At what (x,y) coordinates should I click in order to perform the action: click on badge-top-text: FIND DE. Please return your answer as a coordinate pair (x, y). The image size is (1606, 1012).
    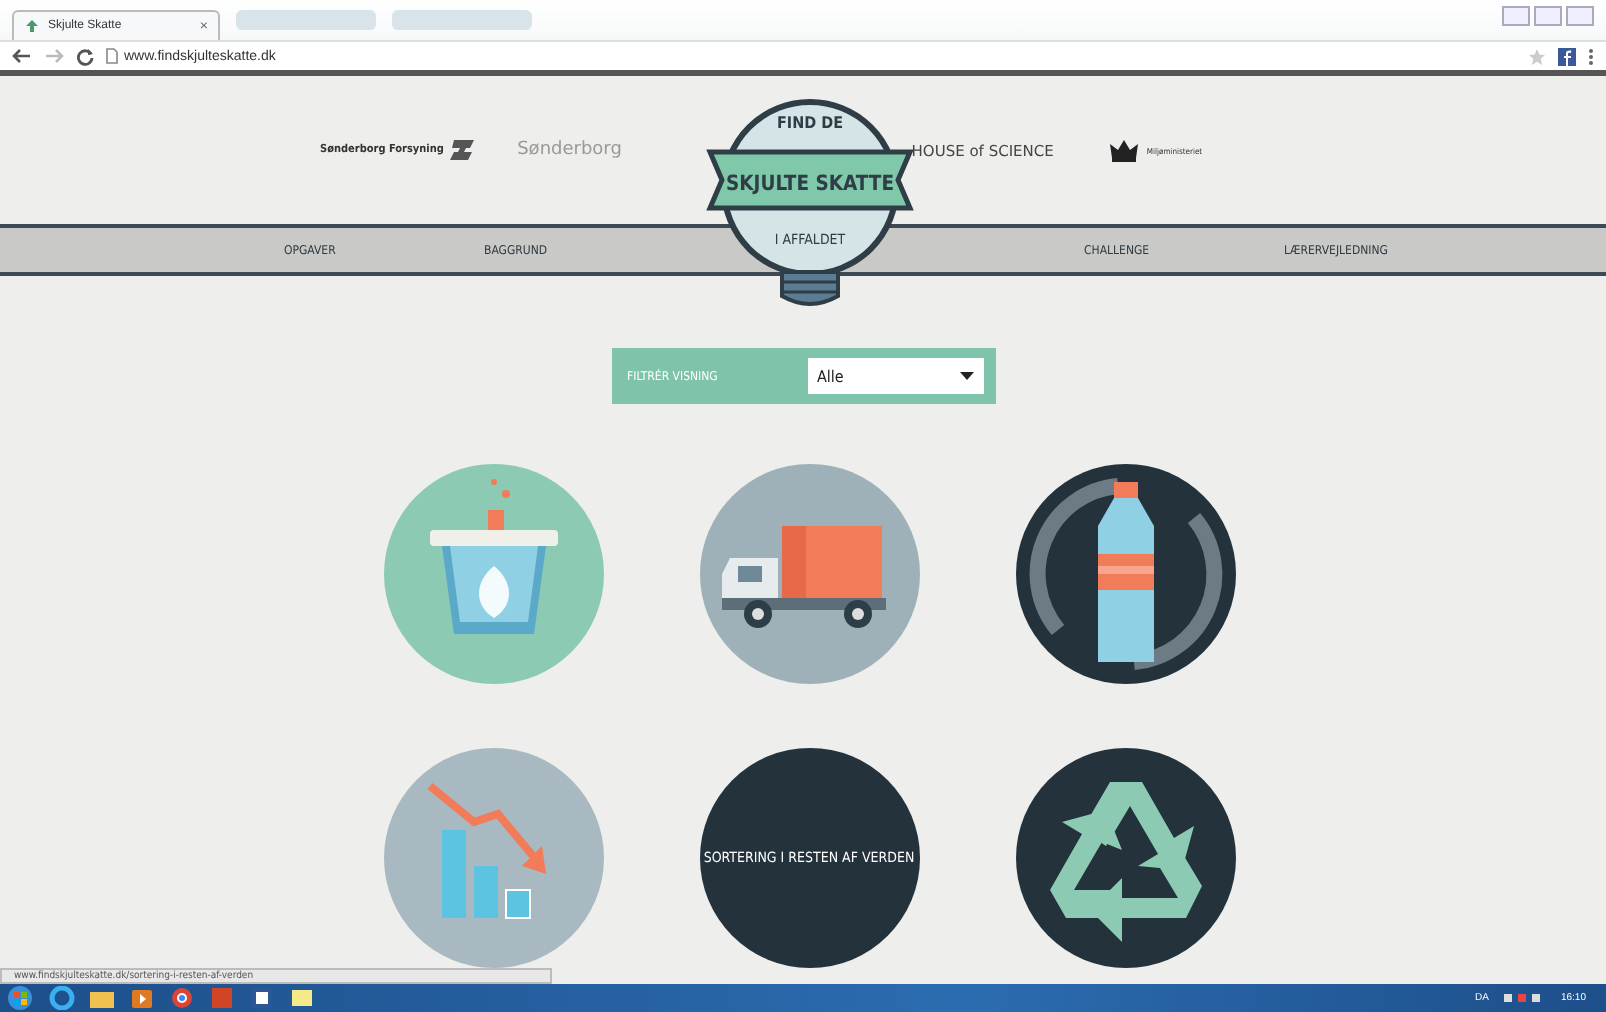
    Looking at the image, I should click on (810, 123).